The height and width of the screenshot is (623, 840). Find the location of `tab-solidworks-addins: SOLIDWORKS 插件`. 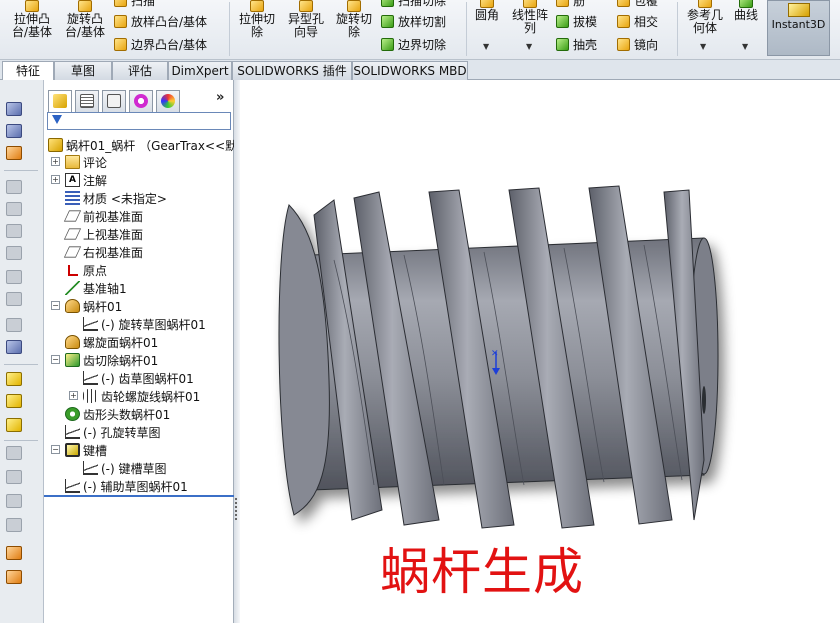

tab-solidworks-addins: SOLIDWORKS 插件 is located at coordinates (292, 70).